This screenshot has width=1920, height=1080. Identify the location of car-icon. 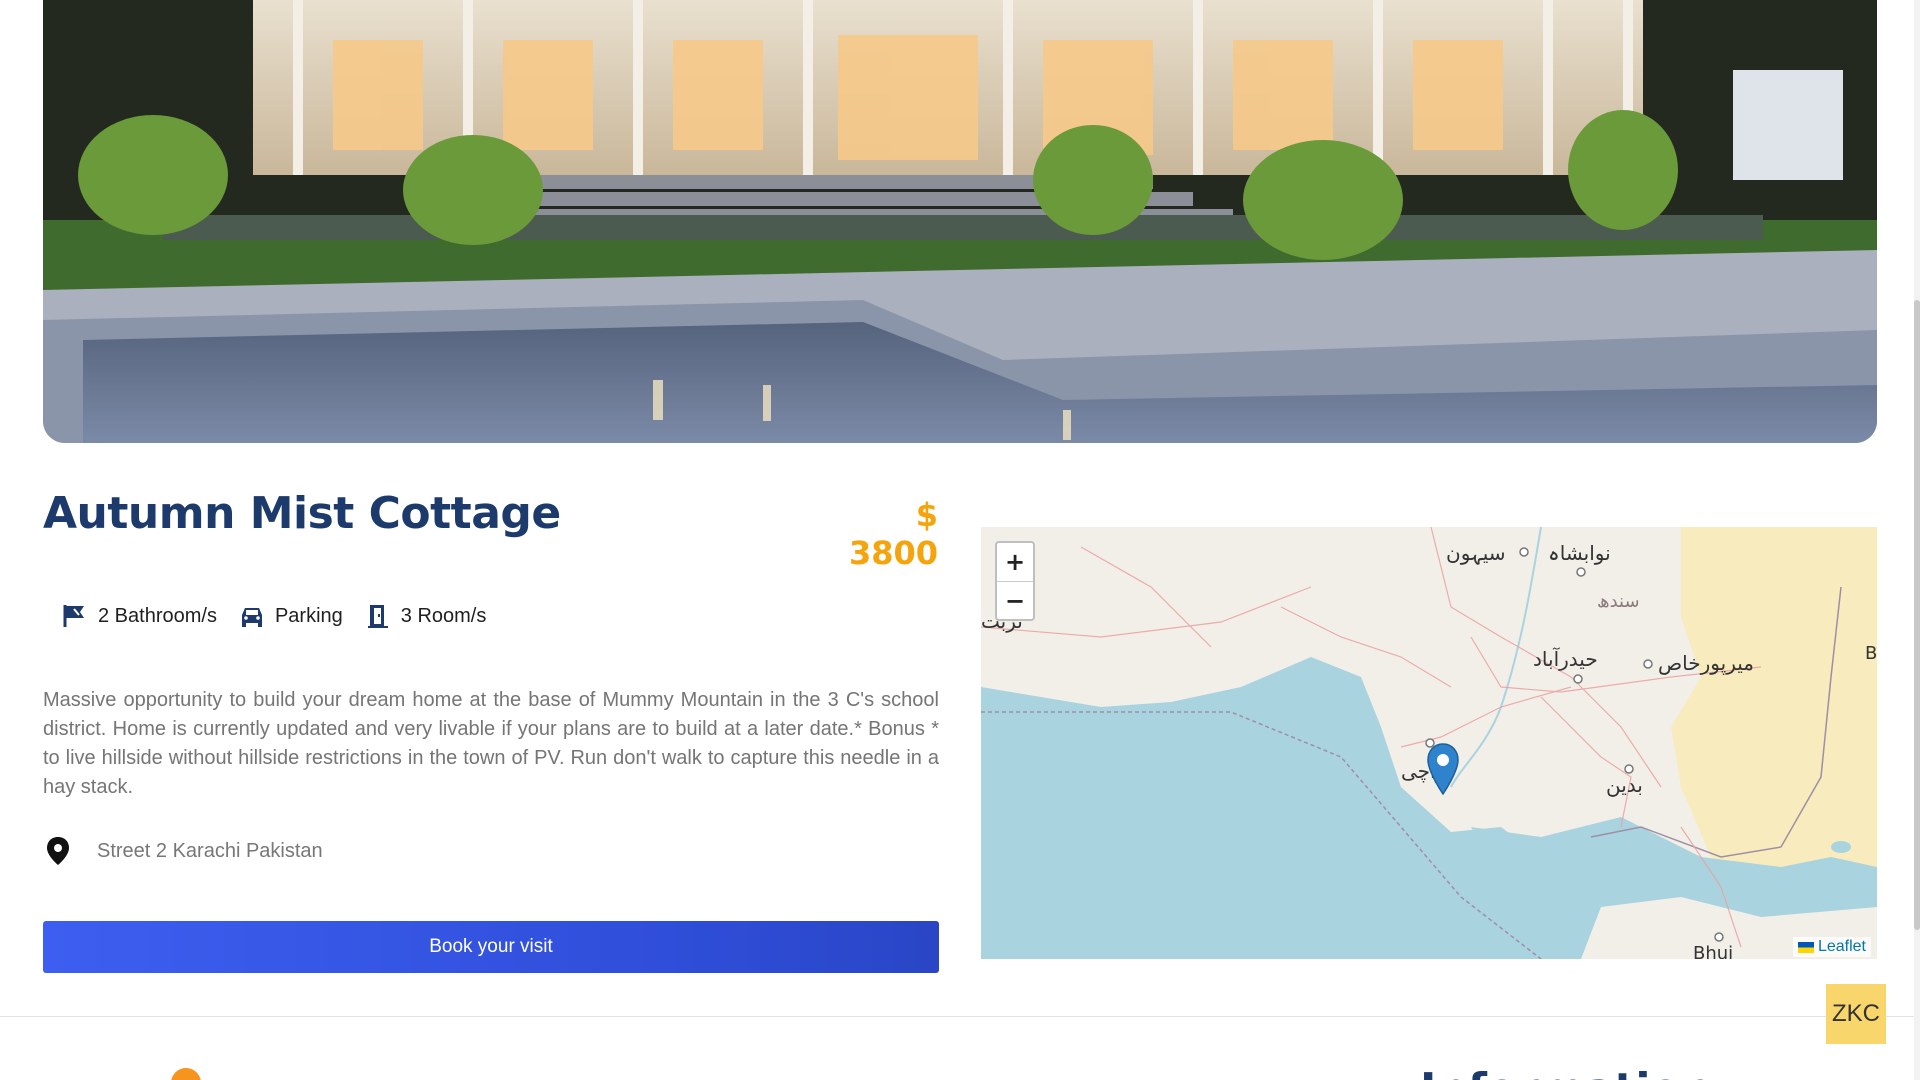
(251, 617).